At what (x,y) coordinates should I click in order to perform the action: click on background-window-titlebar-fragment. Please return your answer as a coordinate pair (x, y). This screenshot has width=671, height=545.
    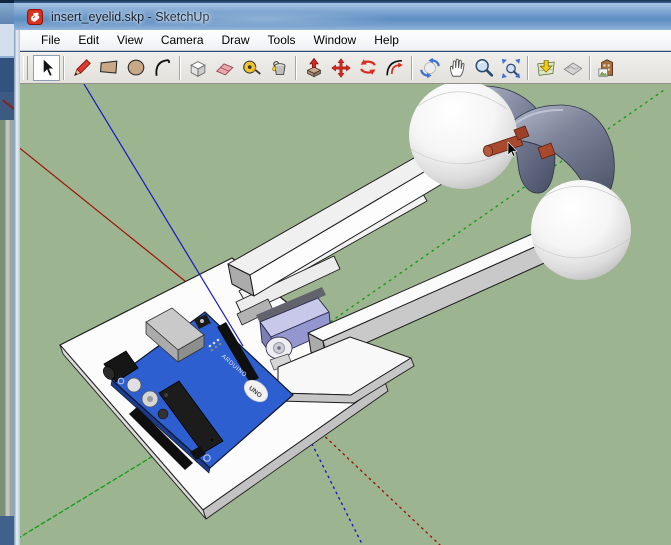
    Looking at the image, I should click on (7, 13).